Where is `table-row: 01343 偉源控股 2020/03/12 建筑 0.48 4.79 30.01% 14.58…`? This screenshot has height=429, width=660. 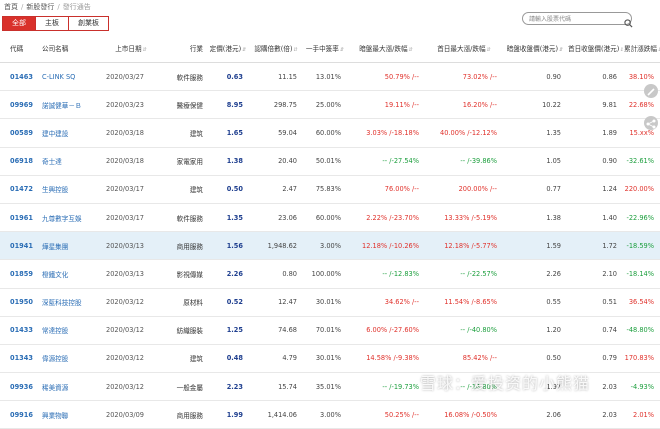 table-row: 01343 偉源控股 2020/03/12 建筑 0.48 4.79 30.01% 14.58… is located at coordinates (330, 359).